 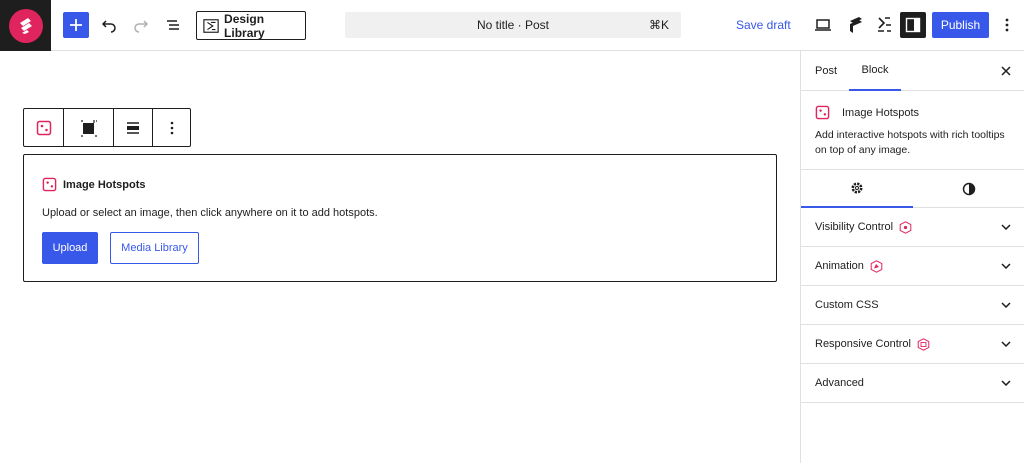 I want to click on laptop-icon, so click(x=823, y=25).